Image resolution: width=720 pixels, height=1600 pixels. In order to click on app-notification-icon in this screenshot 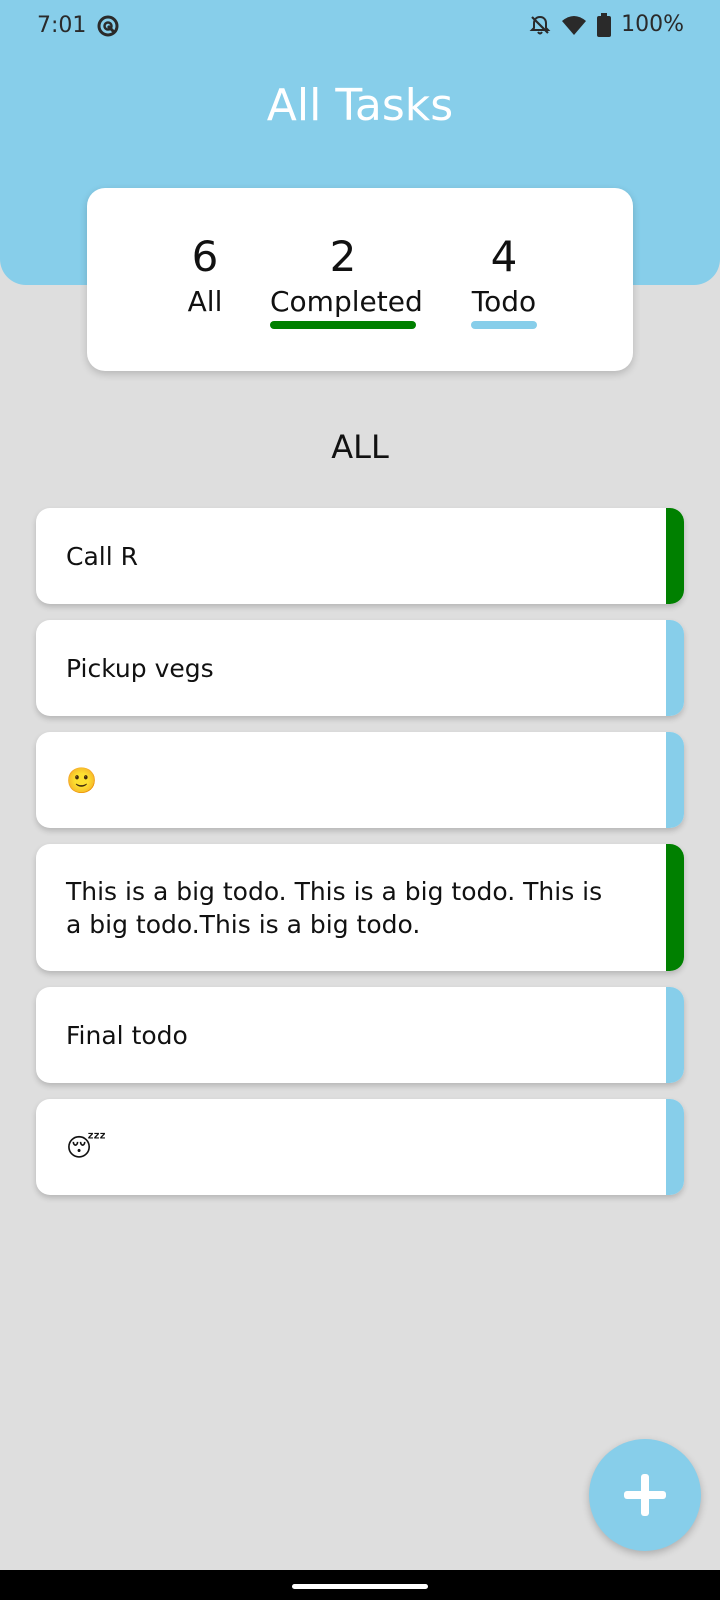, I will do `click(108, 26)`.